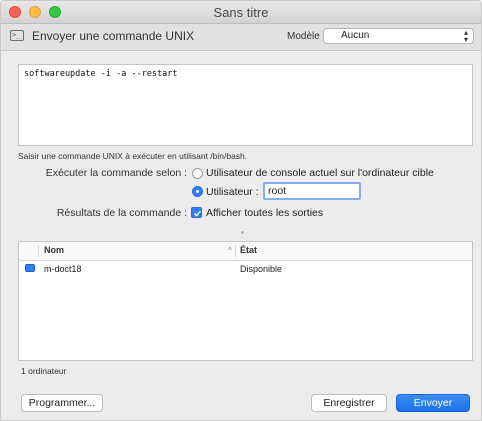 The height and width of the screenshot is (421, 482). I want to click on show-all-output-checkbox, so click(196, 212).